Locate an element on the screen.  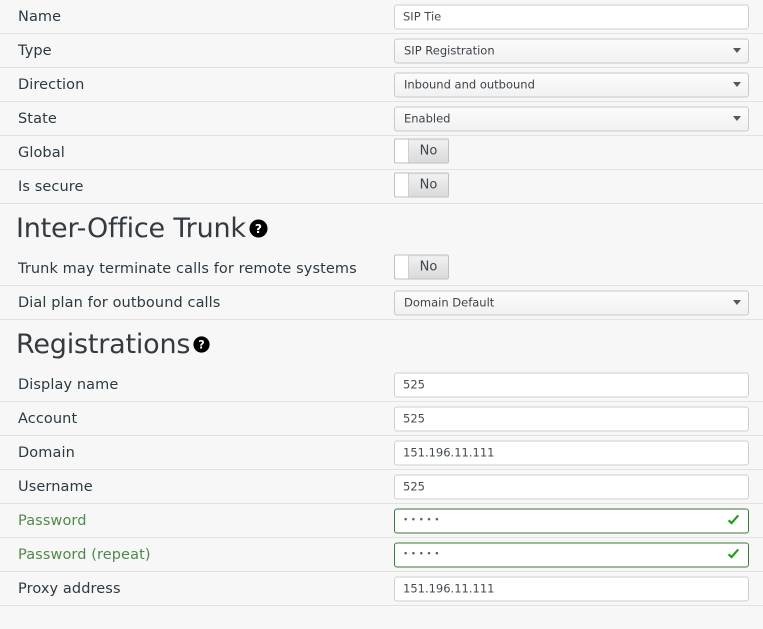
name-input is located at coordinates (571, 16).